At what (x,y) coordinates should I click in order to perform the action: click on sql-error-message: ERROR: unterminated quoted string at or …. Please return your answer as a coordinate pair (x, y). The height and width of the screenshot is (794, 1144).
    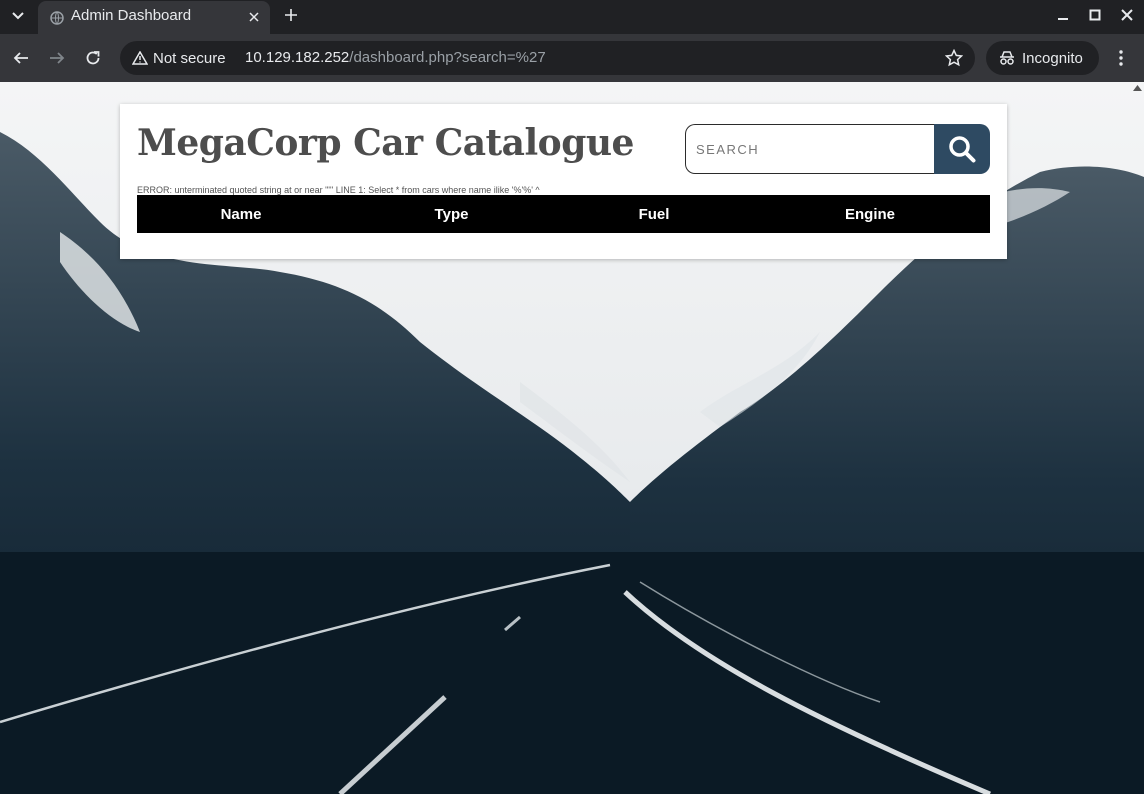
    Looking at the image, I should click on (338, 190).